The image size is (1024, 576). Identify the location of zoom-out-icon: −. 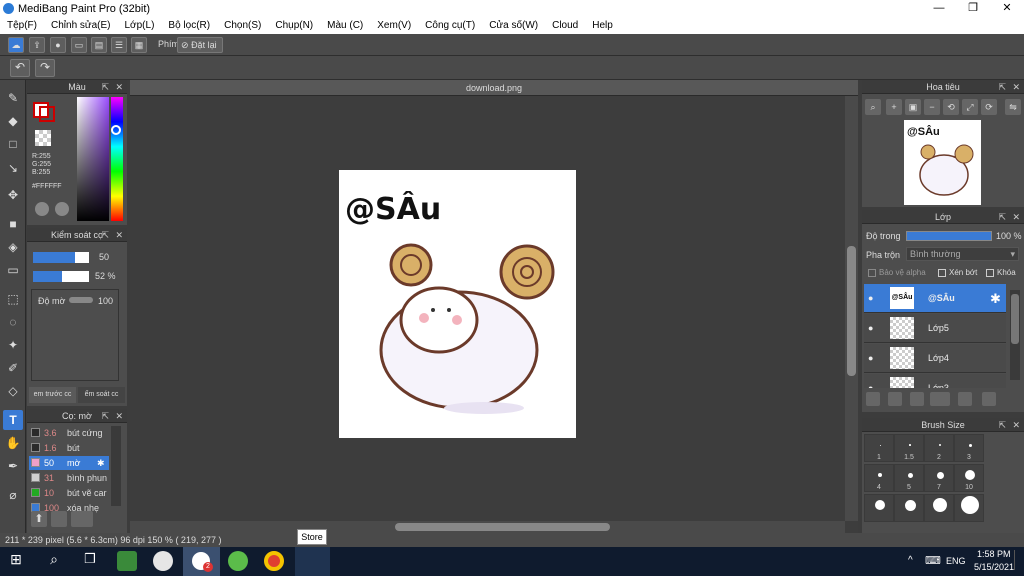
(932, 107).